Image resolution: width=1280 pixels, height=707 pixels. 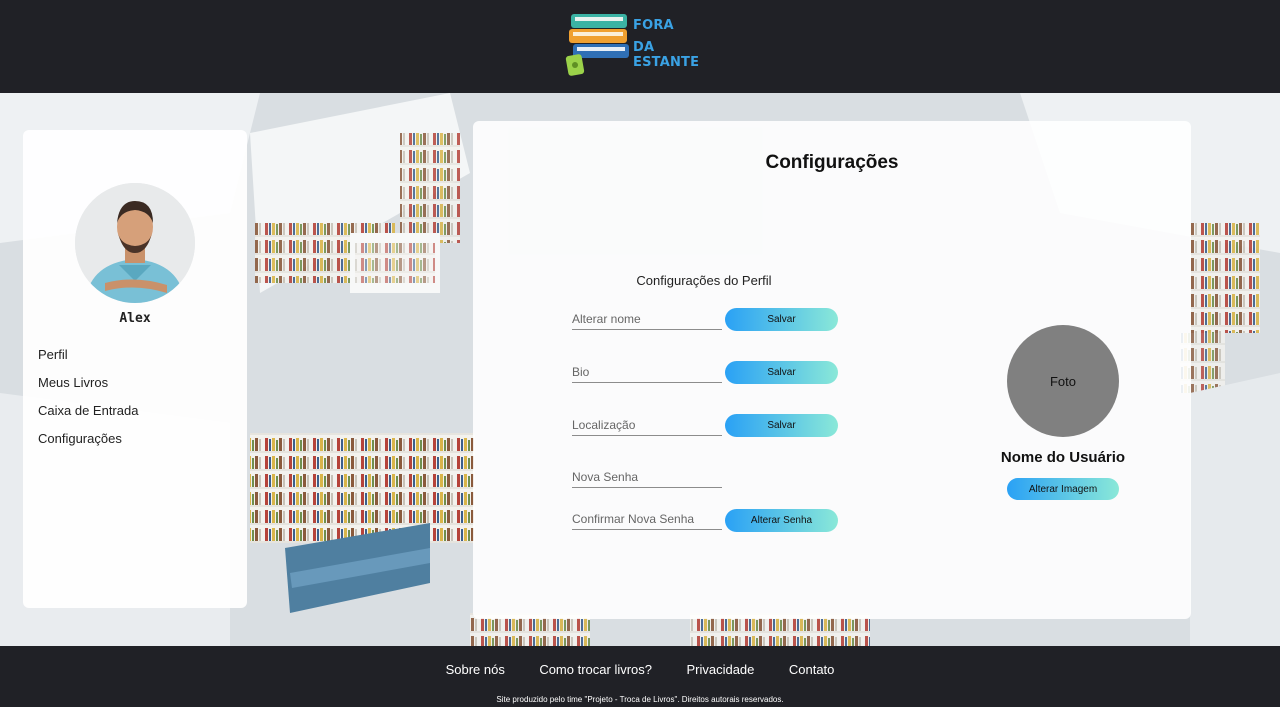 What do you see at coordinates (666, 55) in the screenshot?
I see `logo-text-line2: DA ESTANTE` at bounding box center [666, 55].